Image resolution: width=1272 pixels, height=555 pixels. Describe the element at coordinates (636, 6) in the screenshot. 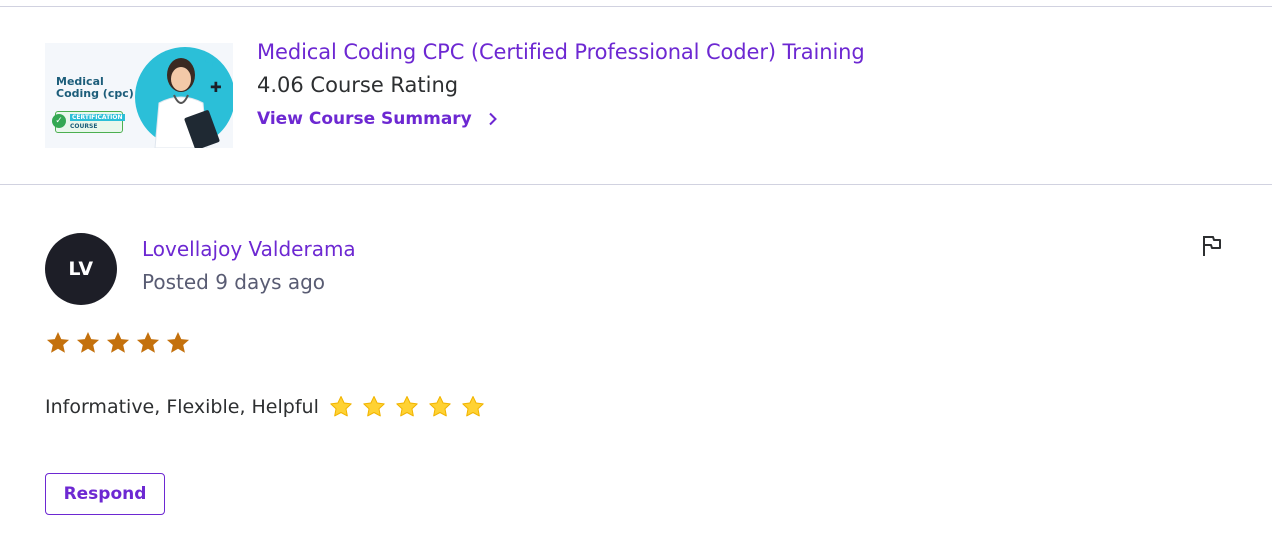

I see `top-divider` at that location.